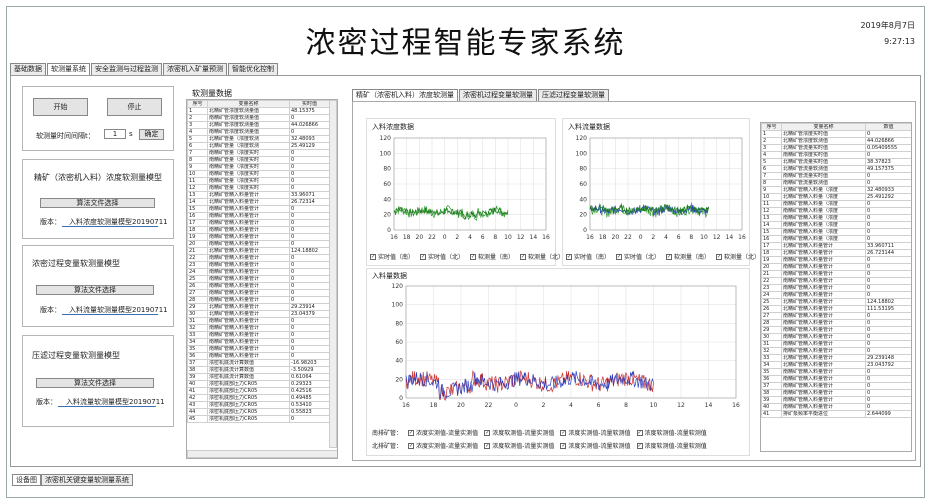 The width and height of the screenshot is (931, 504). Describe the element at coordinates (836, 274) in the screenshot. I see `table-row: 21 南精矿管精入料量管计 0` at that location.